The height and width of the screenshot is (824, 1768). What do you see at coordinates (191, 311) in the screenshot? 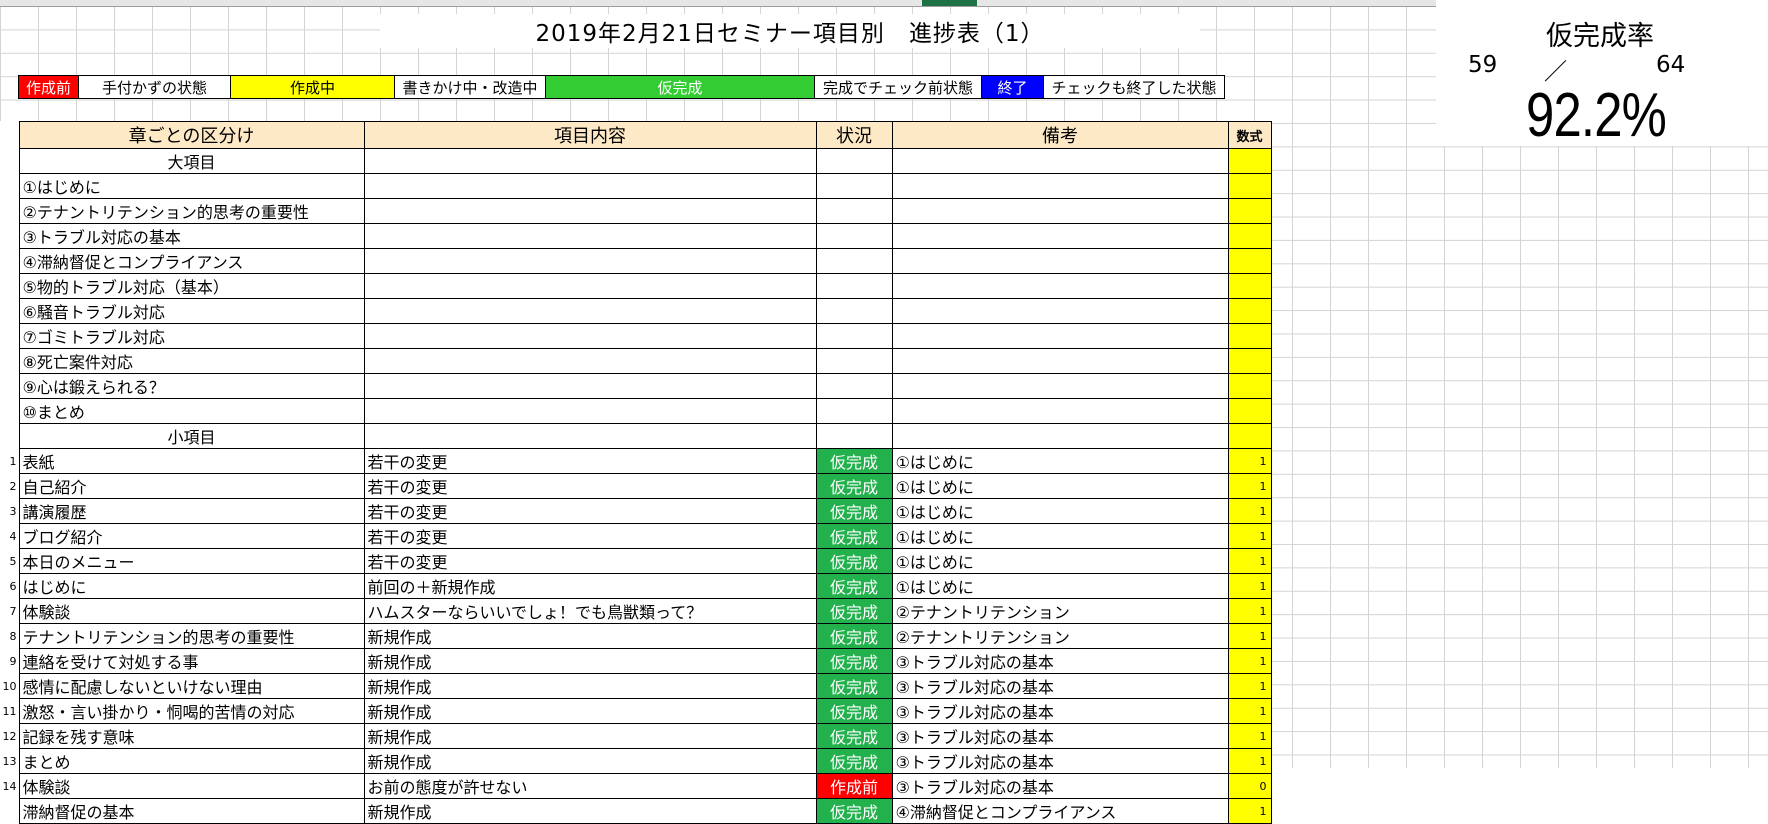
I see `major-item-name: ⑥騒音トラブル対応` at bounding box center [191, 311].